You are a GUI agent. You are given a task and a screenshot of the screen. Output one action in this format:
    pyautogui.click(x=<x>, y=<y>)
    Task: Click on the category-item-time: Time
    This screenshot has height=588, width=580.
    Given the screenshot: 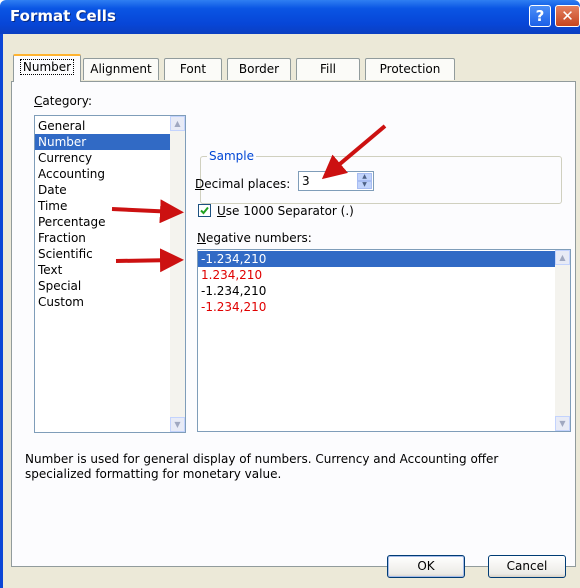 What is the action you would take?
    pyautogui.click(x=102, y=206)
    